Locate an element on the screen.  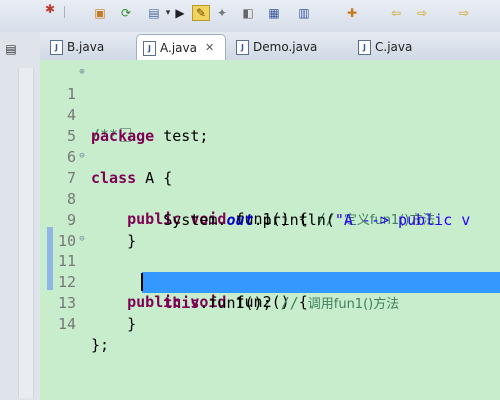
code-line: 10 is located at coordinates (270, 230).